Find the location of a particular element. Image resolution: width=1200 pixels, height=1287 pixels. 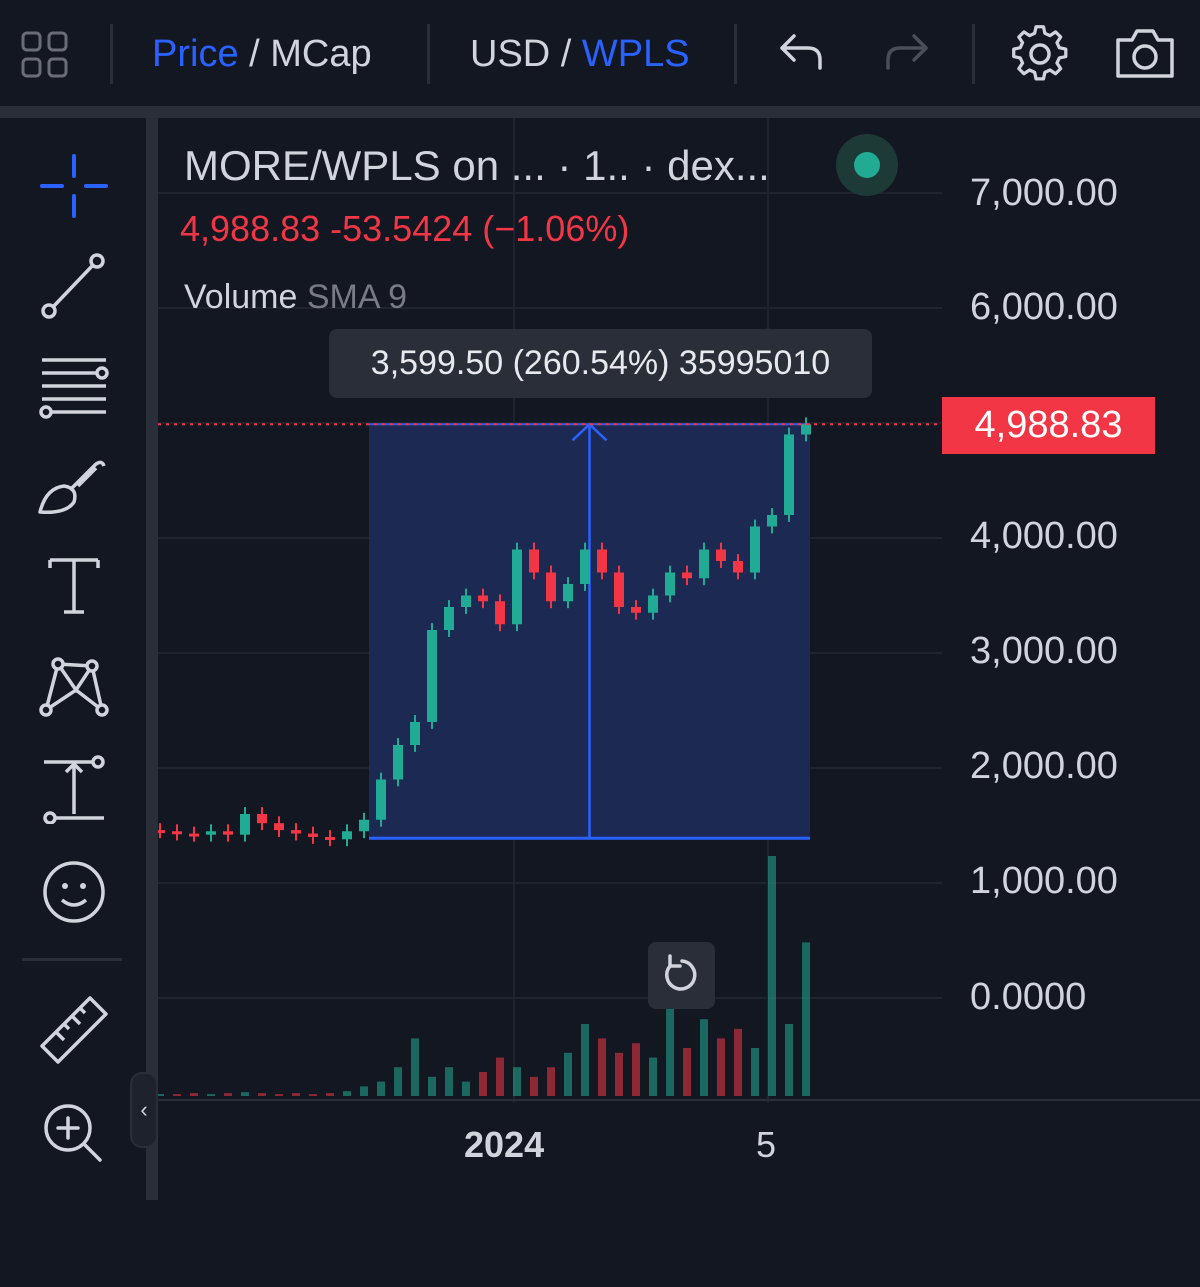

trend-line-icon is located at coordinates (74, 286).